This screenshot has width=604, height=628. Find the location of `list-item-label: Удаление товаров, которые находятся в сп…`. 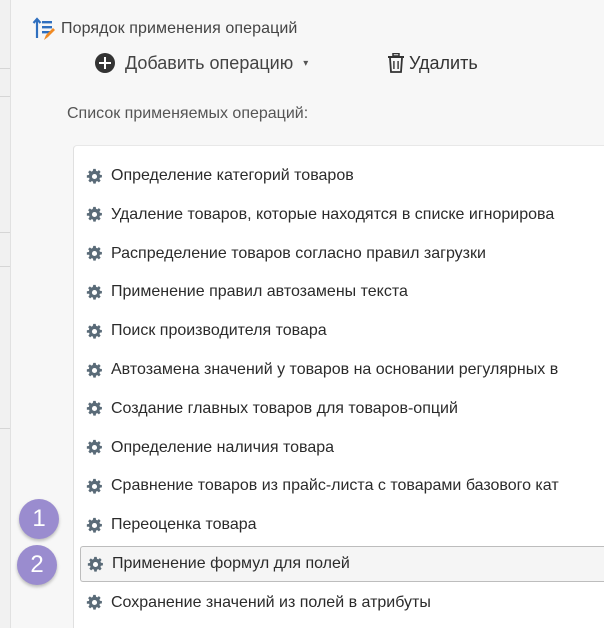

list-item-label: Удаление товаров, которые находятся в сп… is located at coordinates (333, 214).